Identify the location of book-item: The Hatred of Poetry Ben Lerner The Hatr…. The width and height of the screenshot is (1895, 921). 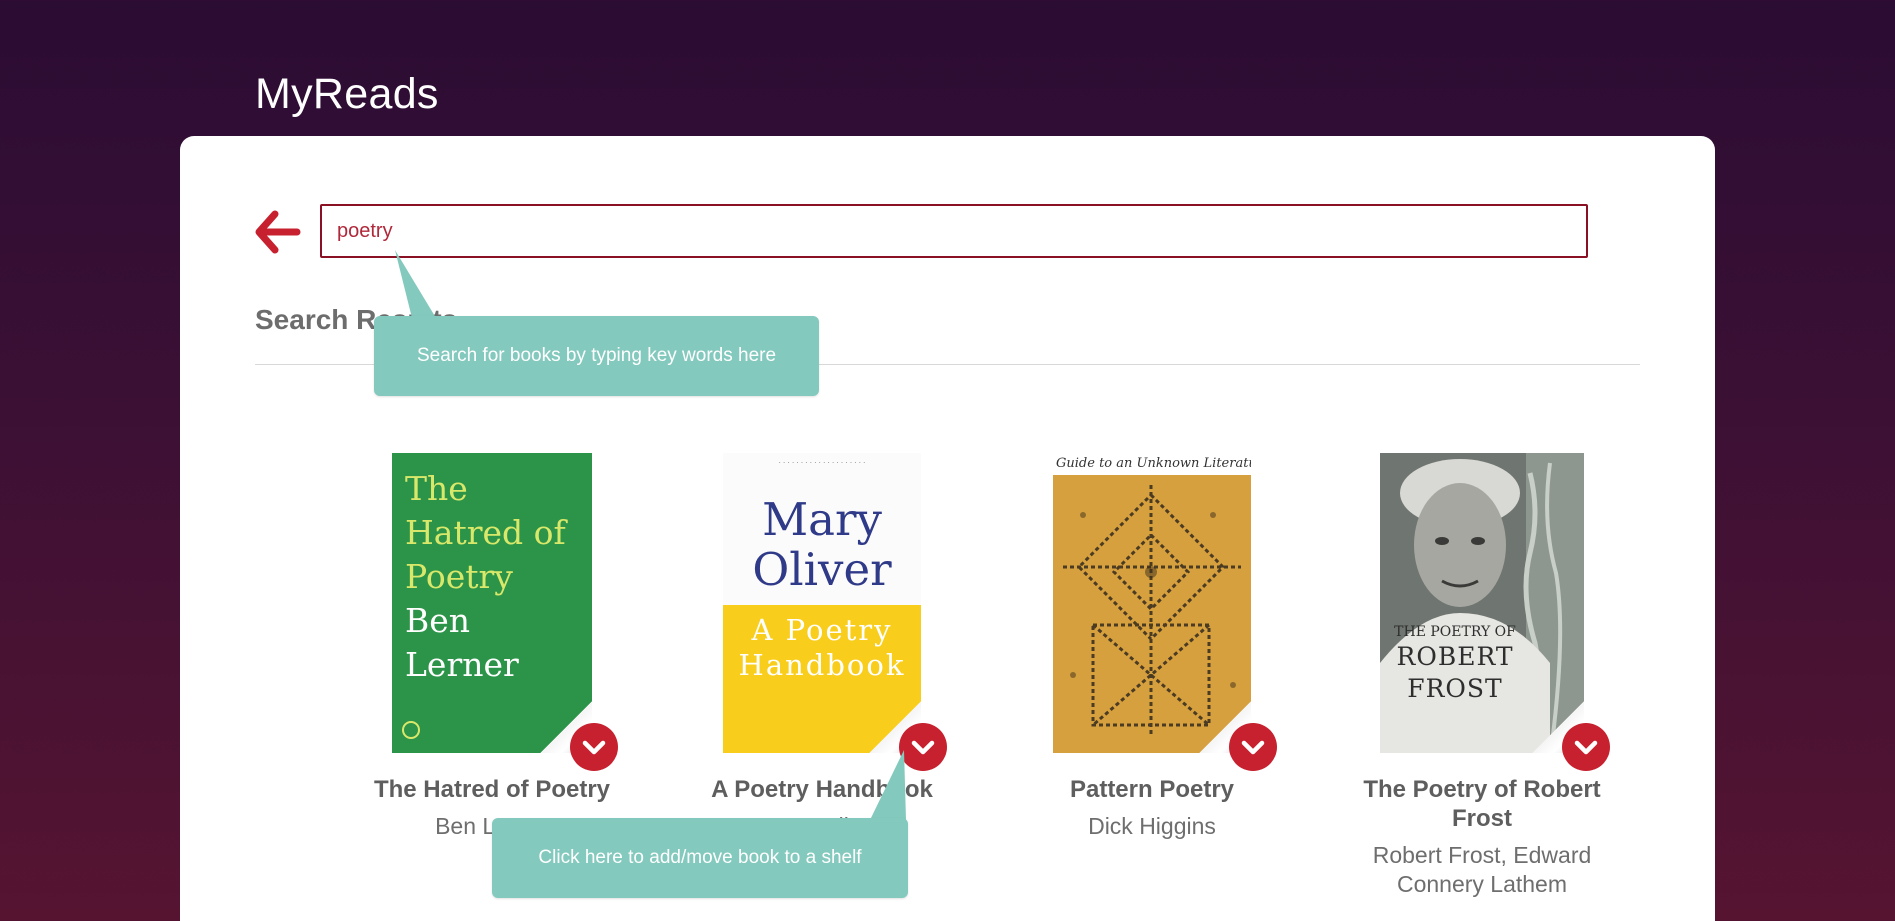
(492, 647).